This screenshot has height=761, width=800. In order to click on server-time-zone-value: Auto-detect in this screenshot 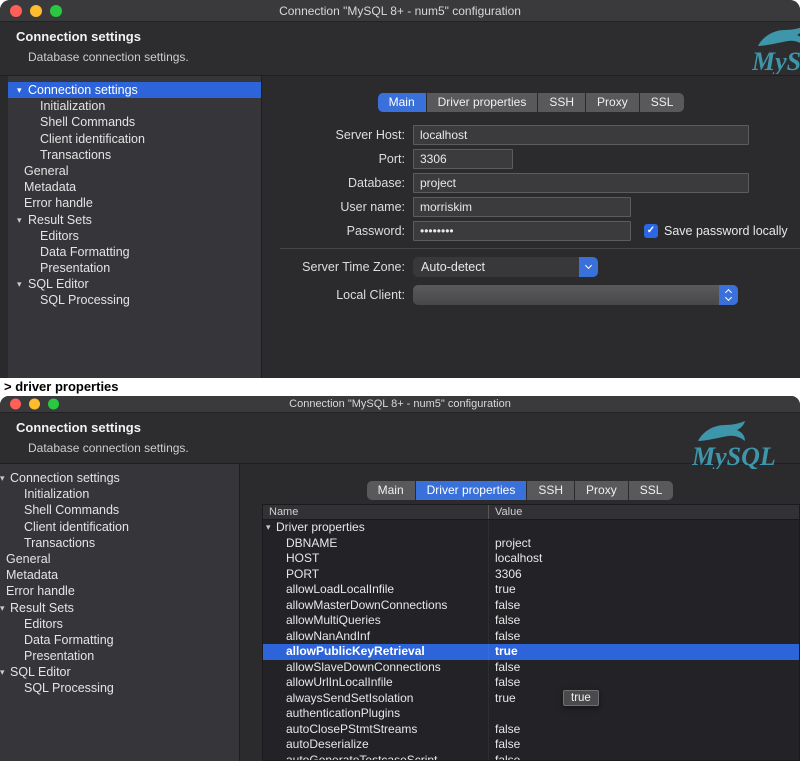, I will do `click(453, 266)`.